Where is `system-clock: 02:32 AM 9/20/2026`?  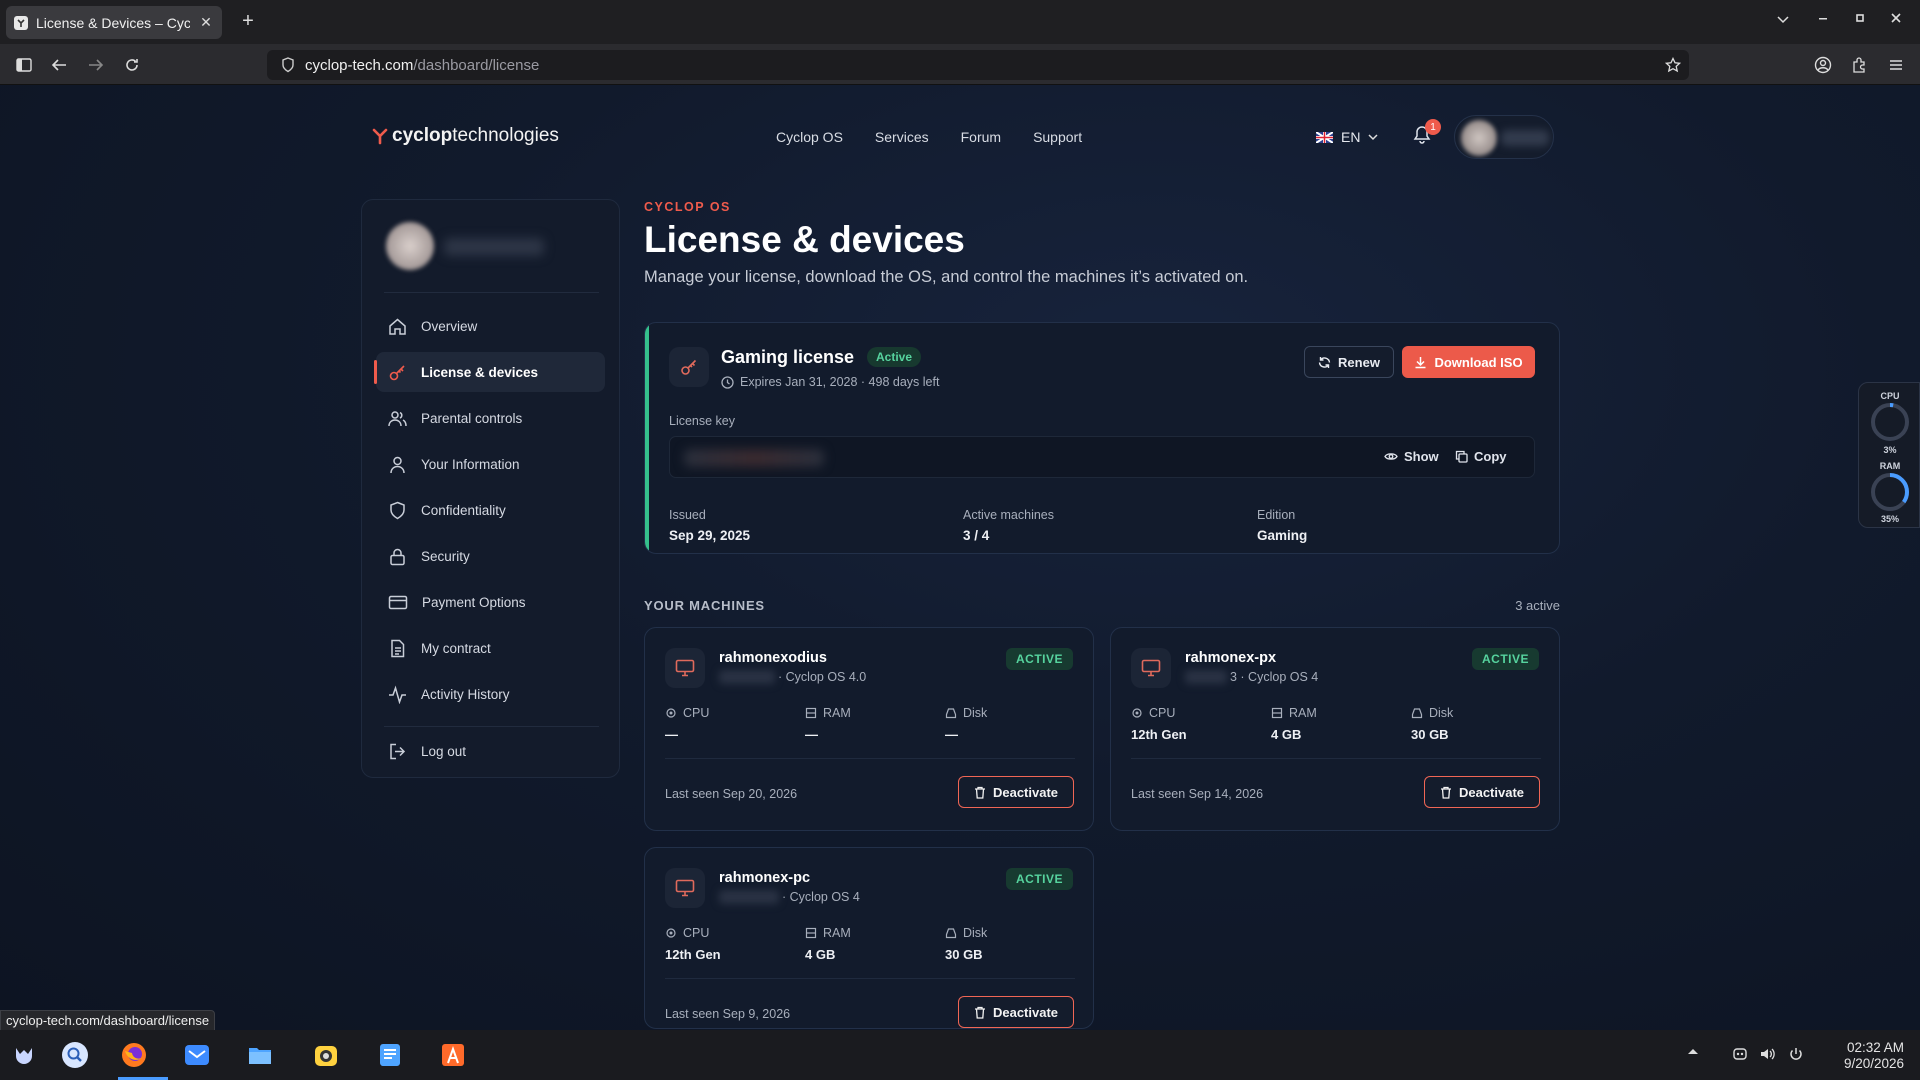
system-clock: 02:32 AM 9/20/2026 is located at coordinates (1867, 1056).